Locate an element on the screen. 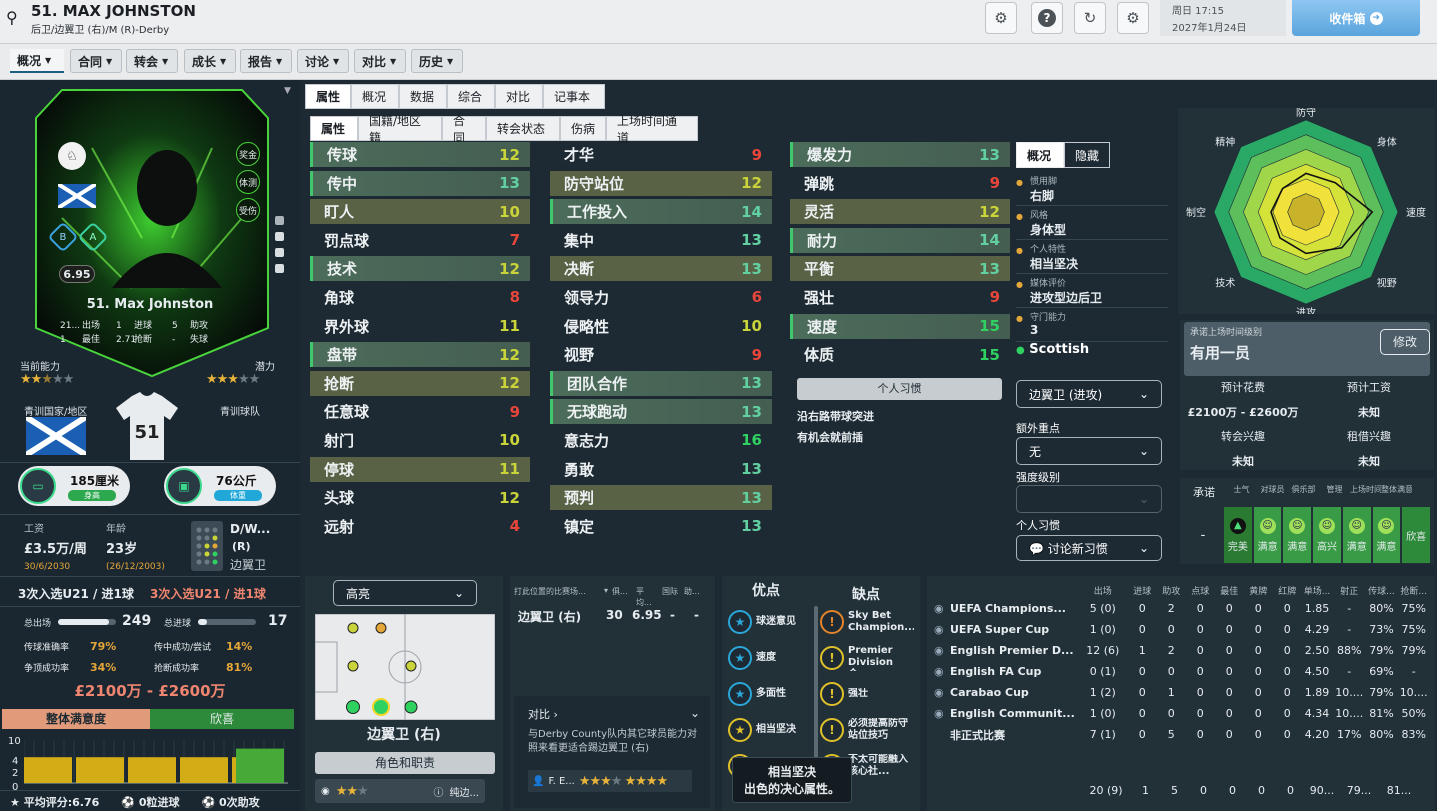 Image resolution: width=1437 pixels, height=811 pixels. attribute-row: 耐力 14 is located at coordinates (900, 240).